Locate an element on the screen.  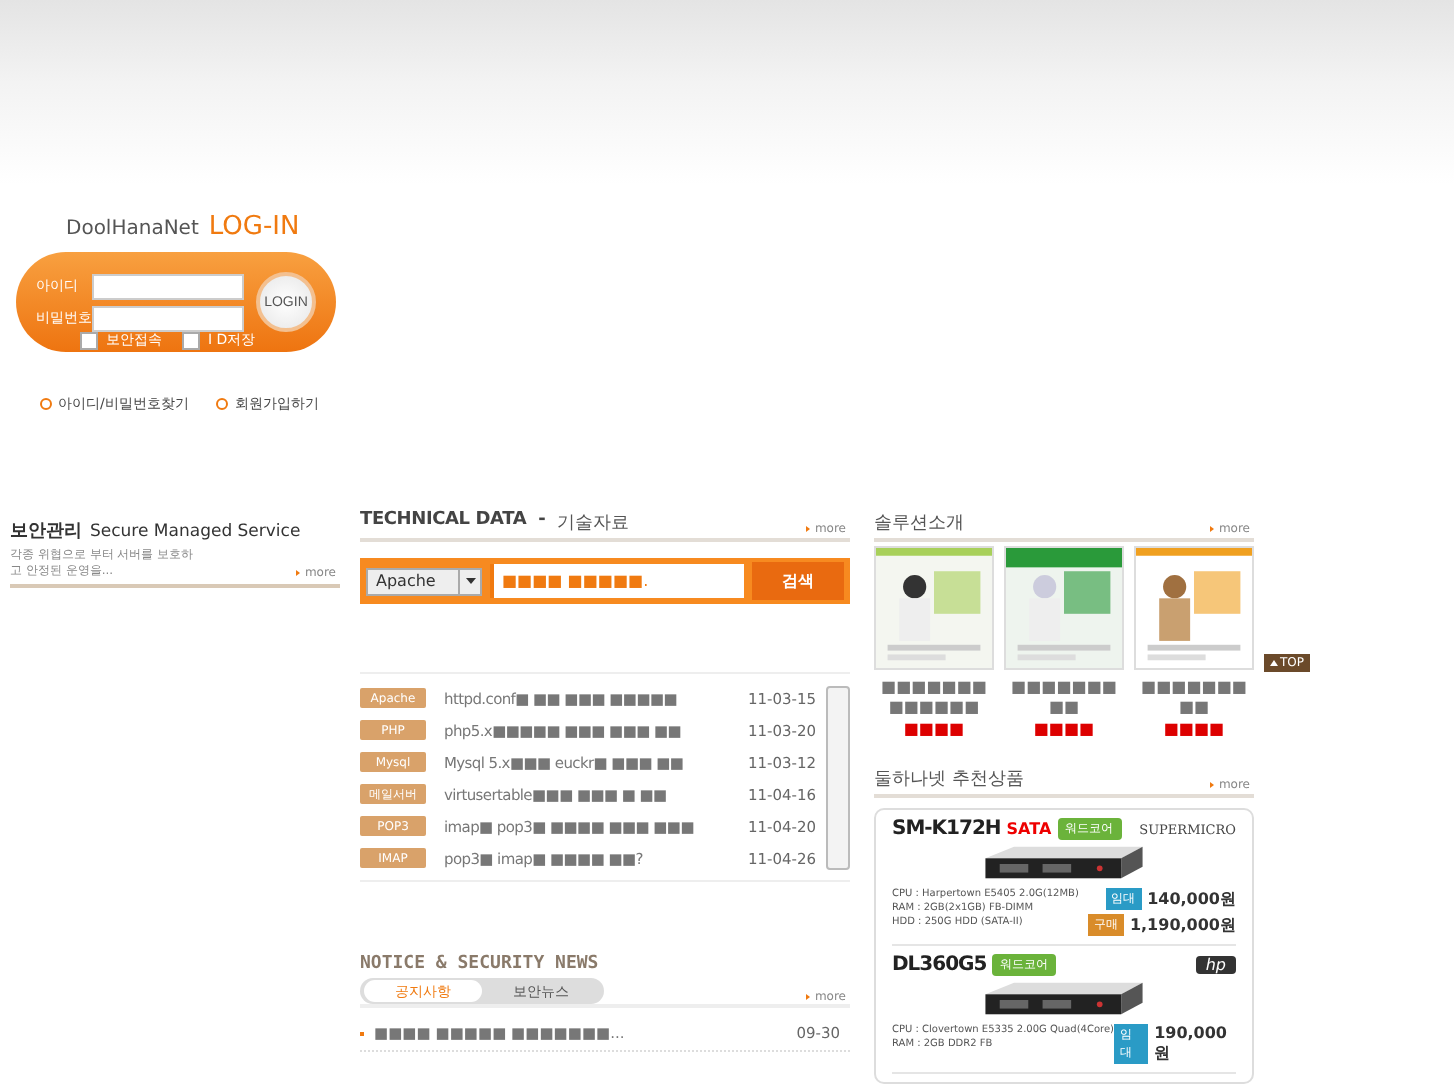
brand-logo: hp is located at coordinates (1215, 965).